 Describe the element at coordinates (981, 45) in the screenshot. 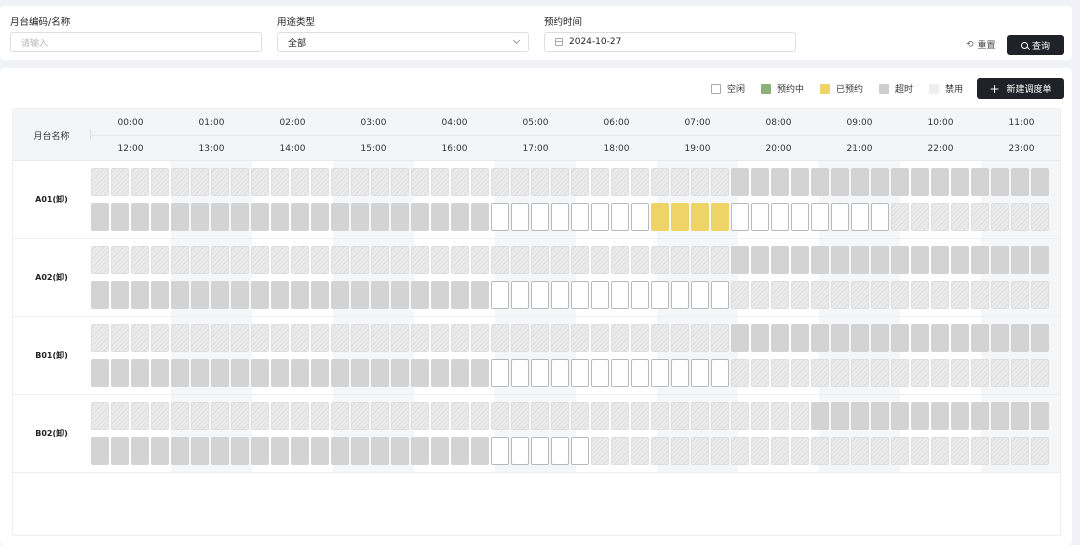

I see `reset-button: ⟲ 重置` at that location.